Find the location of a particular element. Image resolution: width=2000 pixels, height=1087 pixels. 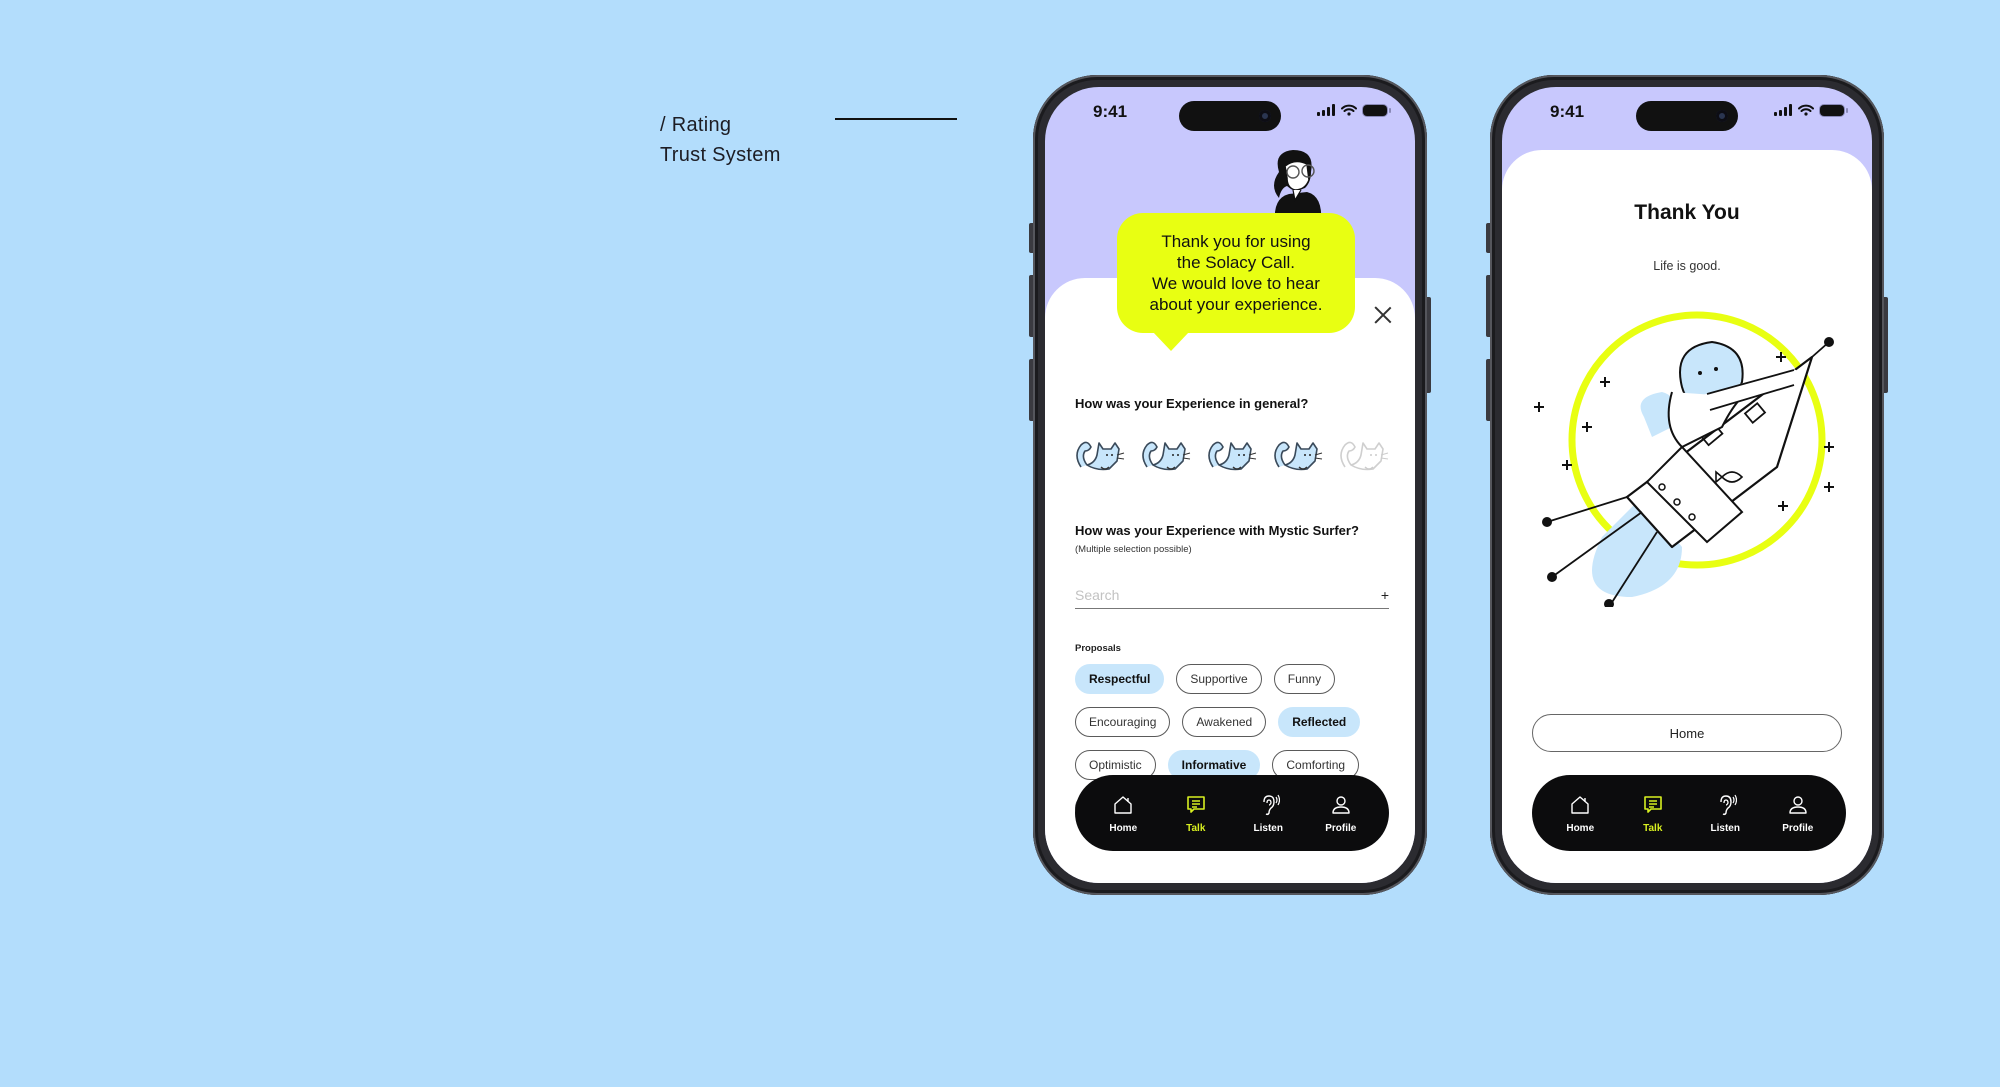

proposals-label: Proposals is located at coordinates (1098, 648).